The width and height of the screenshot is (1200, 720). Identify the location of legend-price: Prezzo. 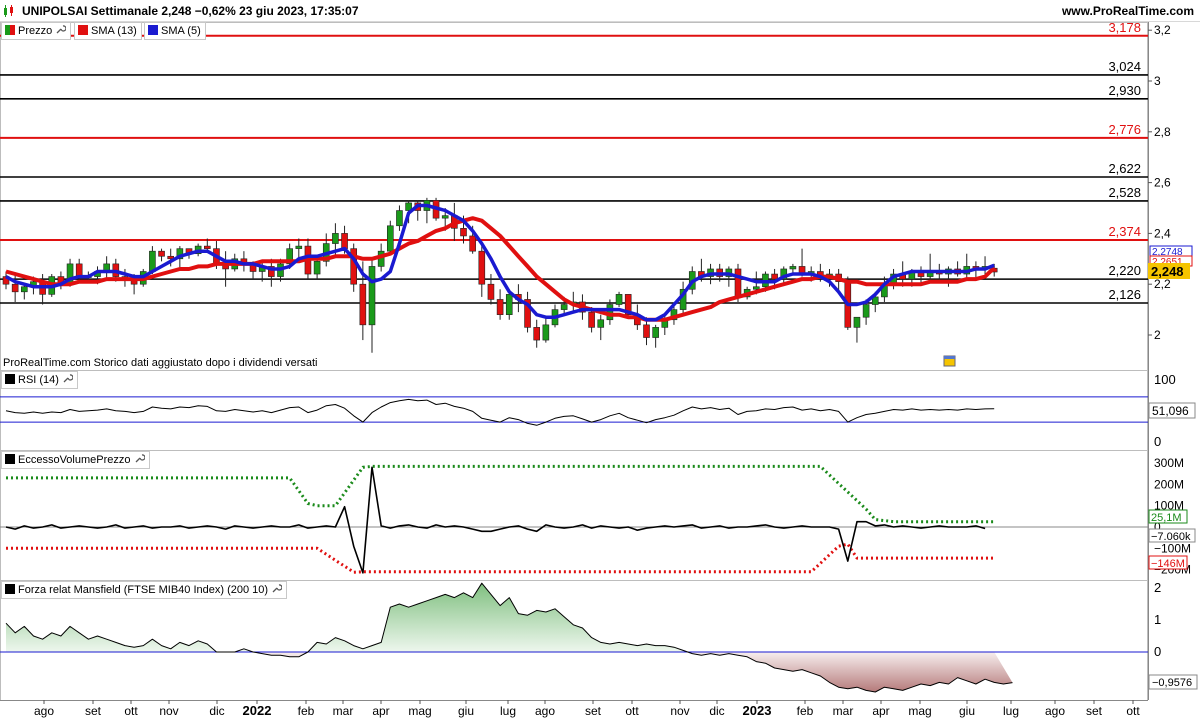
(36, 31).